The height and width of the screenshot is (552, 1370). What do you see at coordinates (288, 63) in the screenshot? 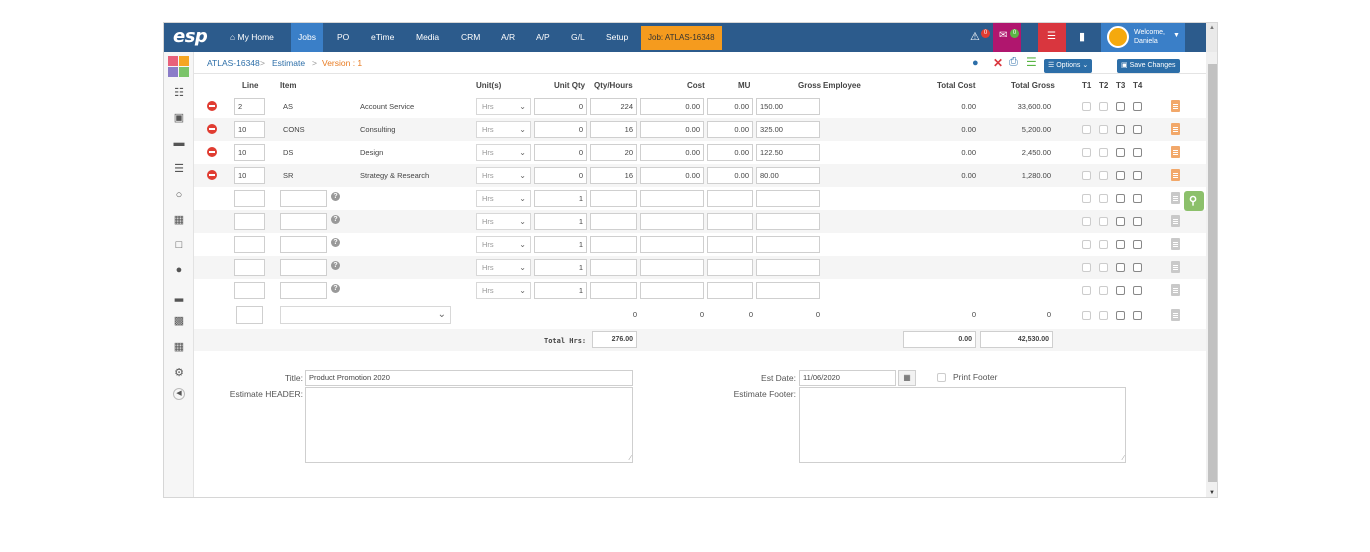
I see `breadcrumb-estimate: Estimate` at bounding box center [288, 63].